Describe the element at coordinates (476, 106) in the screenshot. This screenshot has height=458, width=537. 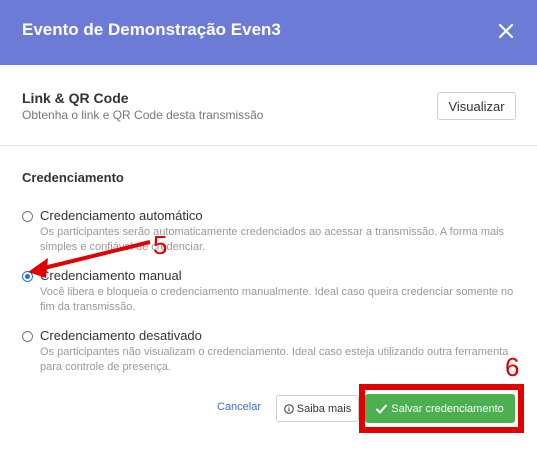
I see `visualizar-button: Visualizar` at that location.